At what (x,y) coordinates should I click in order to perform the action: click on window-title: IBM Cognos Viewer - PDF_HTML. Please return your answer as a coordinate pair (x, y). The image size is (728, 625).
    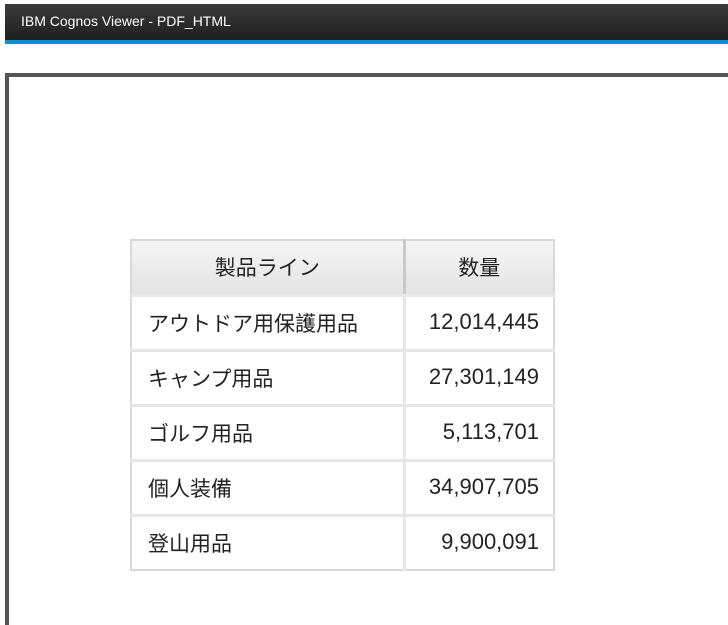
    Looking at the image, I should click on (126, 21).